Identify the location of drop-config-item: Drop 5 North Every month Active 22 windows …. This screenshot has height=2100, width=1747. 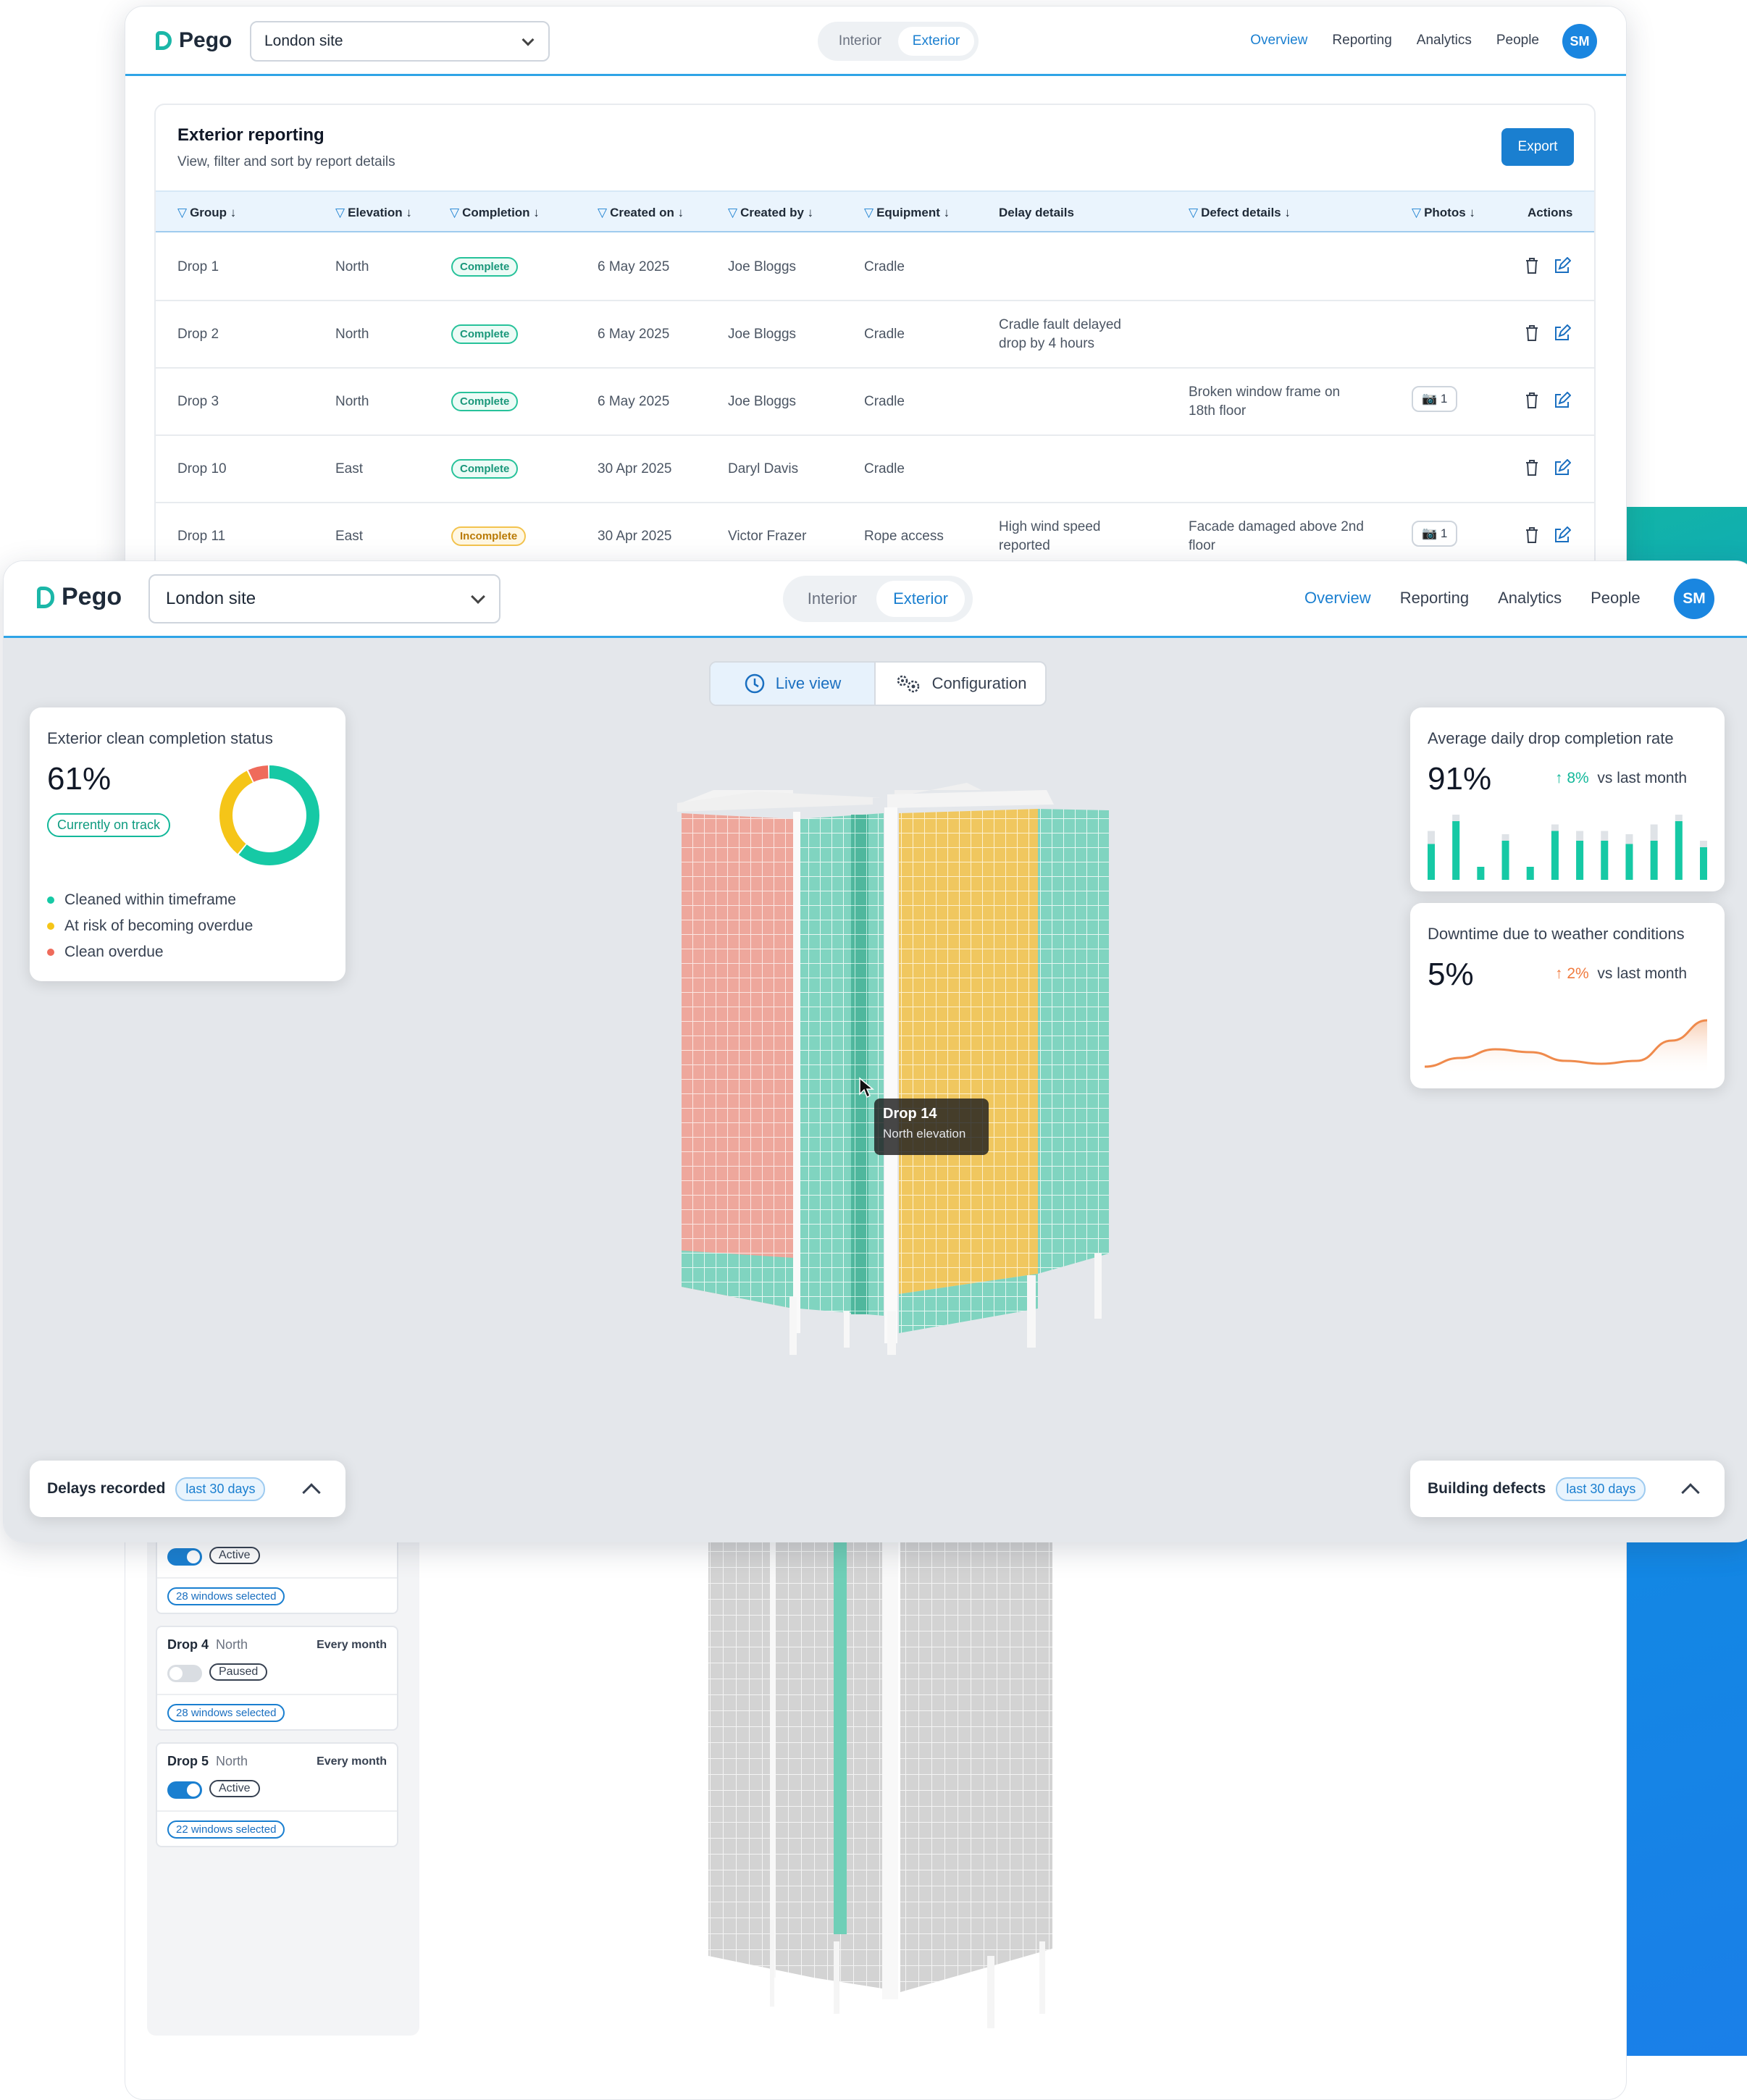
(277, 1794).